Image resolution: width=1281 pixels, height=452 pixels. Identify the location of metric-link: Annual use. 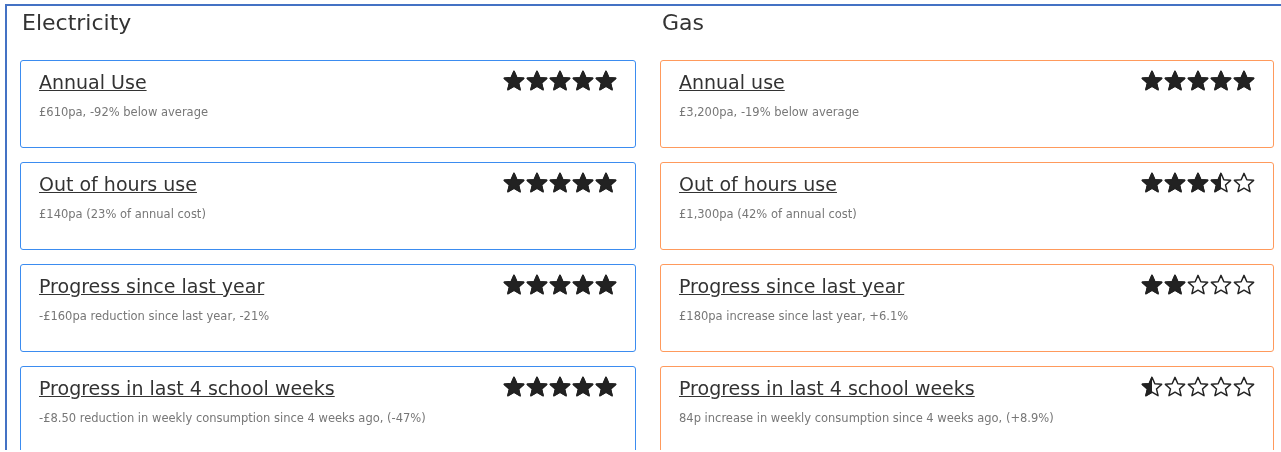
(732, 81).